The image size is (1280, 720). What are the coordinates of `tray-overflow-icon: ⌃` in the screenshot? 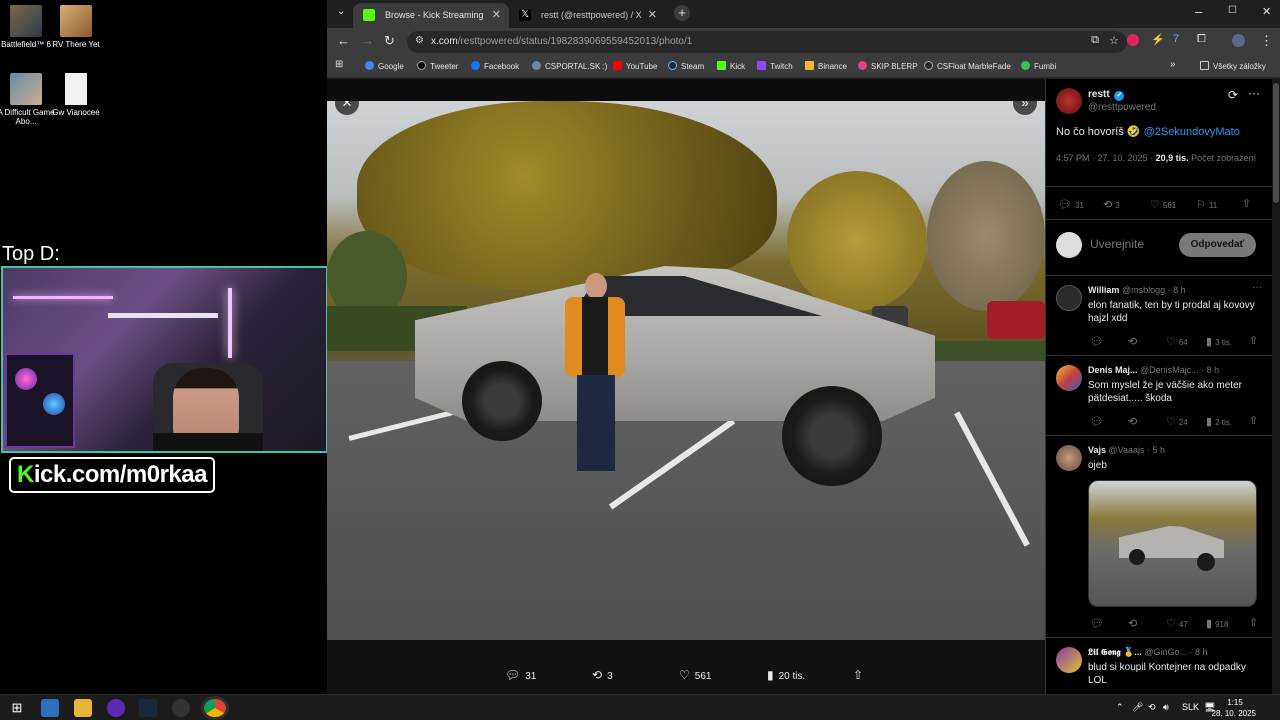 It's located at (1120, 707).